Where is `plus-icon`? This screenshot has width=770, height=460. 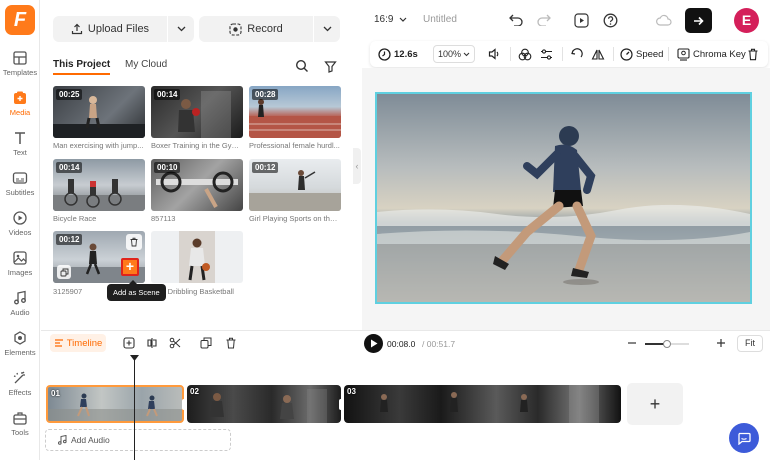 plus-icon is located at coordinates (721, 343).